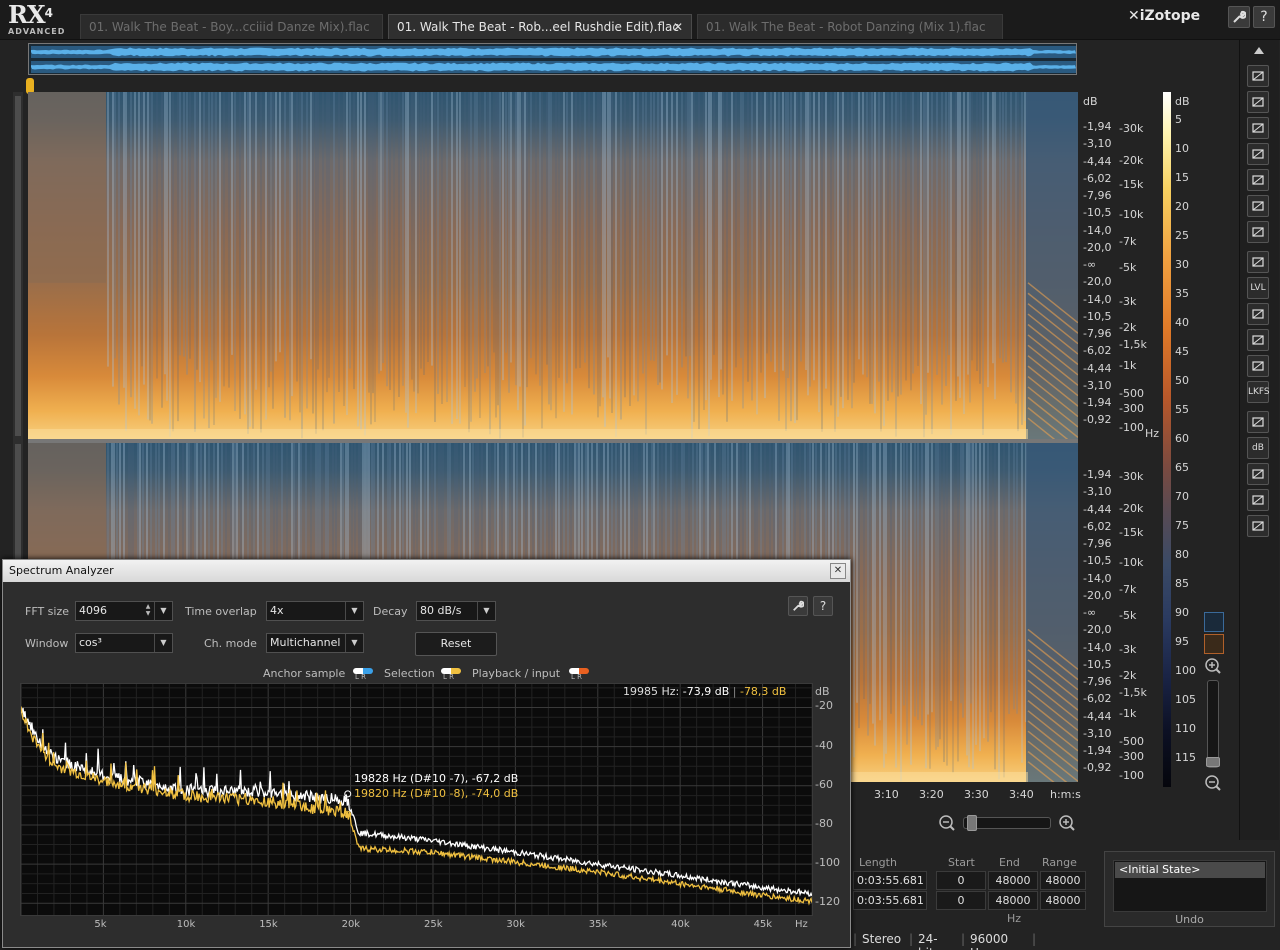  I want to click on colorbar-tick: 45, so click(1182, 351).